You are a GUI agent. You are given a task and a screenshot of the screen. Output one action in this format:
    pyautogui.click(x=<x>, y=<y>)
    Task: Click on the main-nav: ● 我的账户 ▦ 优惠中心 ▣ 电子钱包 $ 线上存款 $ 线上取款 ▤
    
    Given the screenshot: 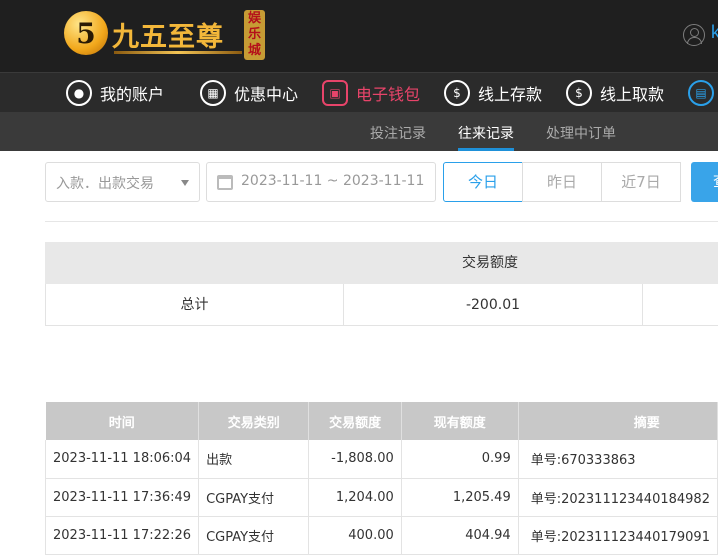 What is the action you would take?
    pyautogui.click(x=359, y=92)
    